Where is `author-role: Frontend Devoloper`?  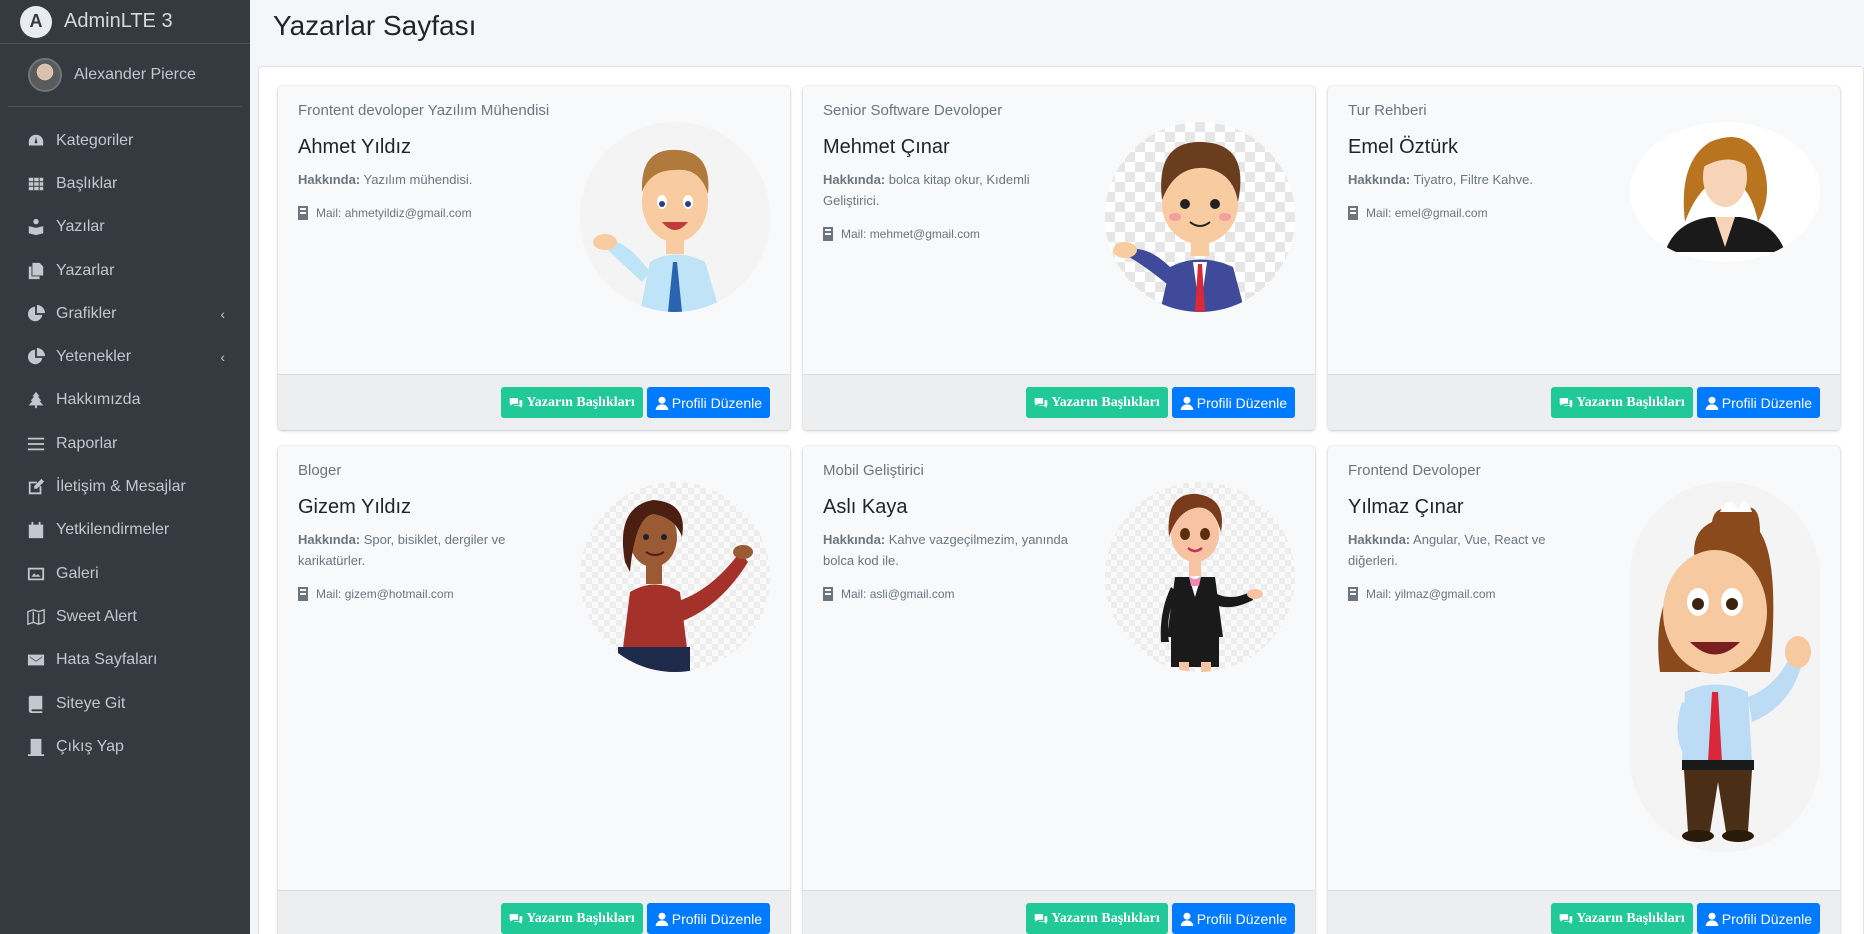 author-role: Frontend Devoloper is located at coordinates (1414, 470).